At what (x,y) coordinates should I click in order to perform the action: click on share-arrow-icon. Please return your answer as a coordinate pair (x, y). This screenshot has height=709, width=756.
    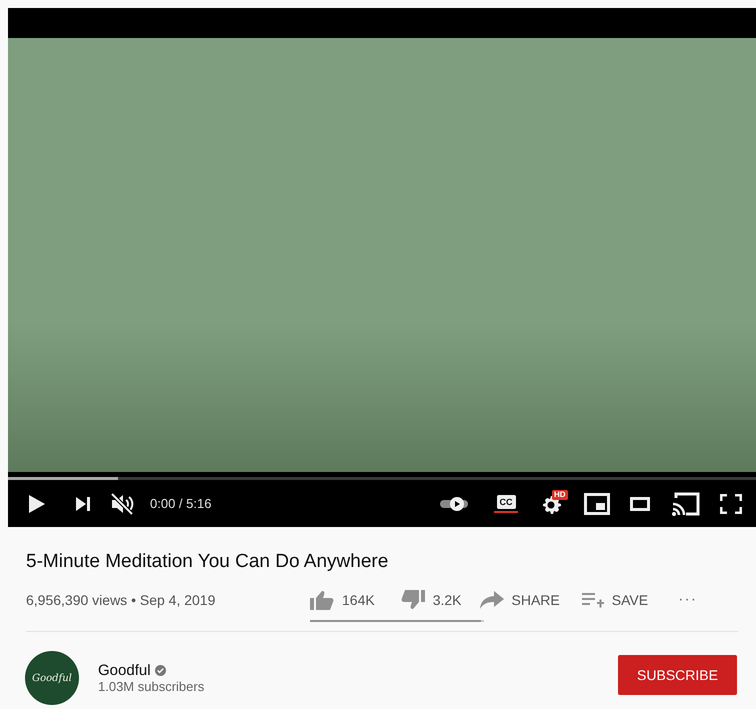
    Looking at the image, I should click on (492, 600).